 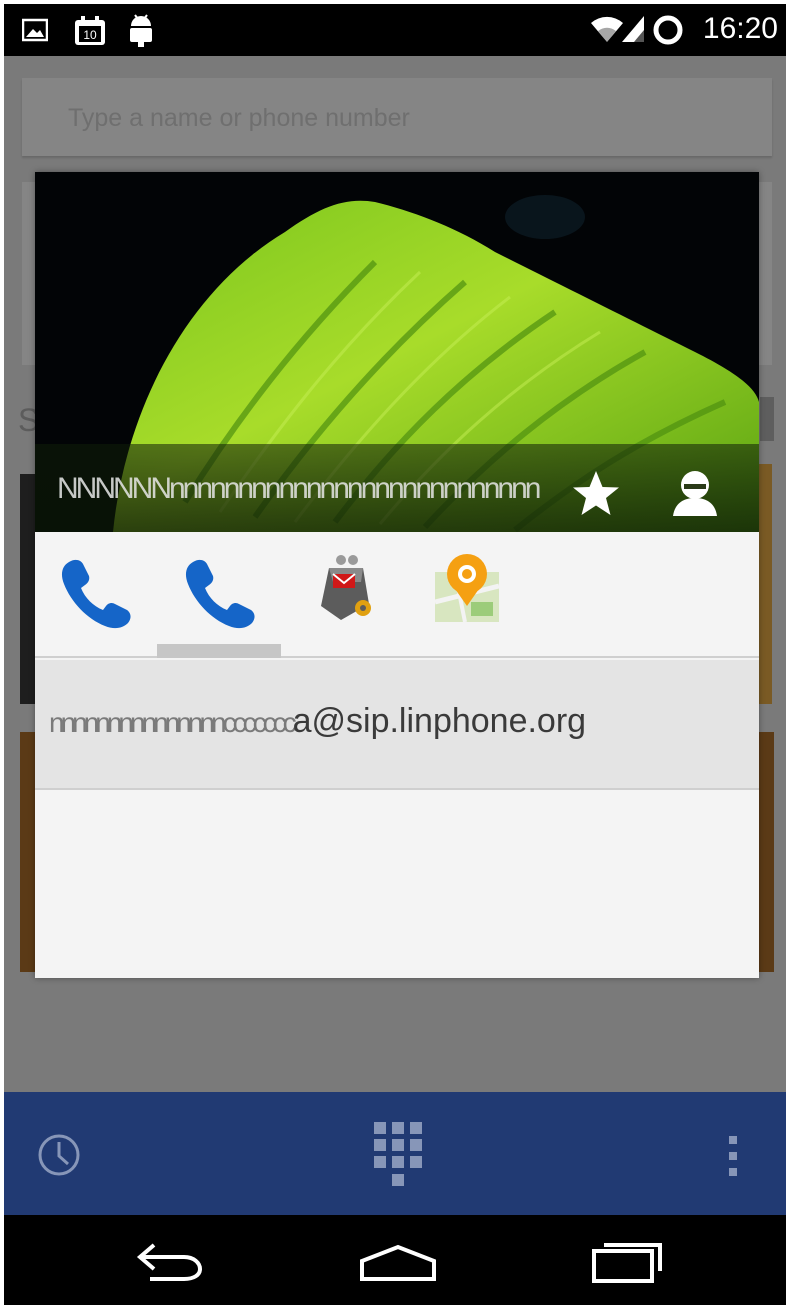 I want to click on back-icon, so click(x=168, y=1263).